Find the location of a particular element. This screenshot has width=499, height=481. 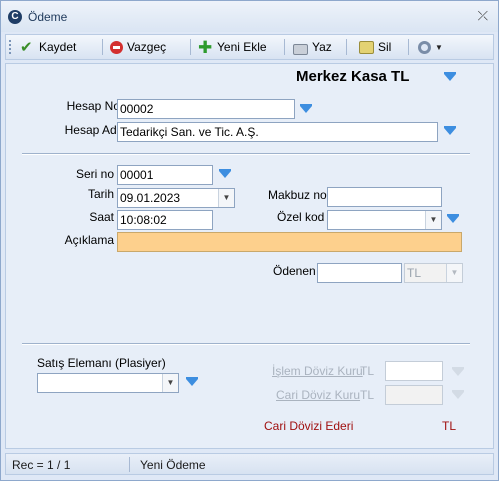

cancel-label: Vazgeç is located at coordinates (147, 47).